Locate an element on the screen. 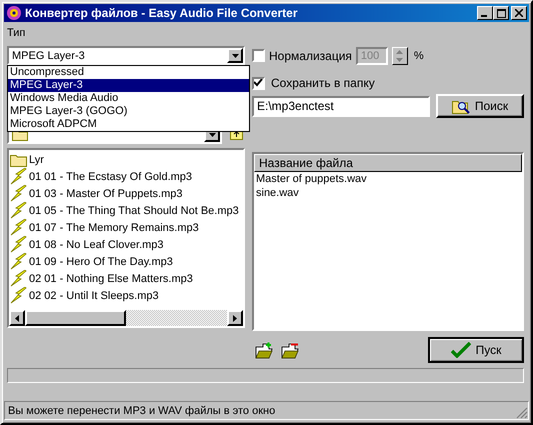 This screenshot has height=425, width=533. table-cell: sine.wav is located at coordinates (388, 193).